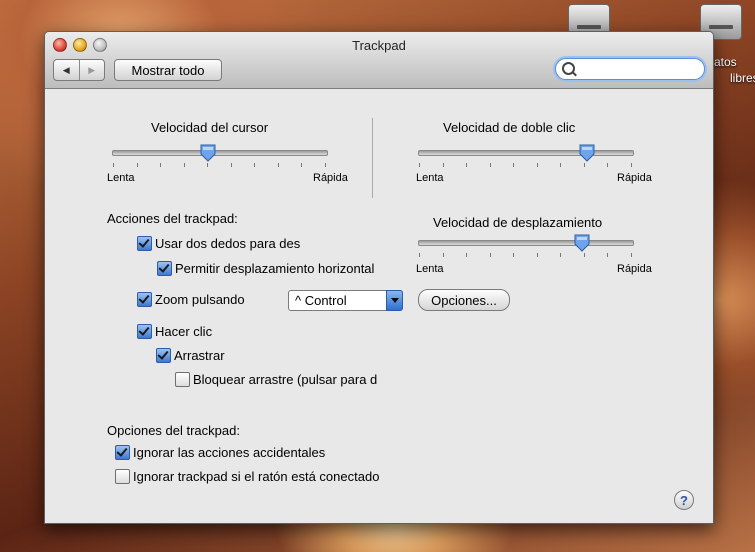 This screenshot has height=552, width=755. I want to click on zoom-checkbox, so click(144, 299).